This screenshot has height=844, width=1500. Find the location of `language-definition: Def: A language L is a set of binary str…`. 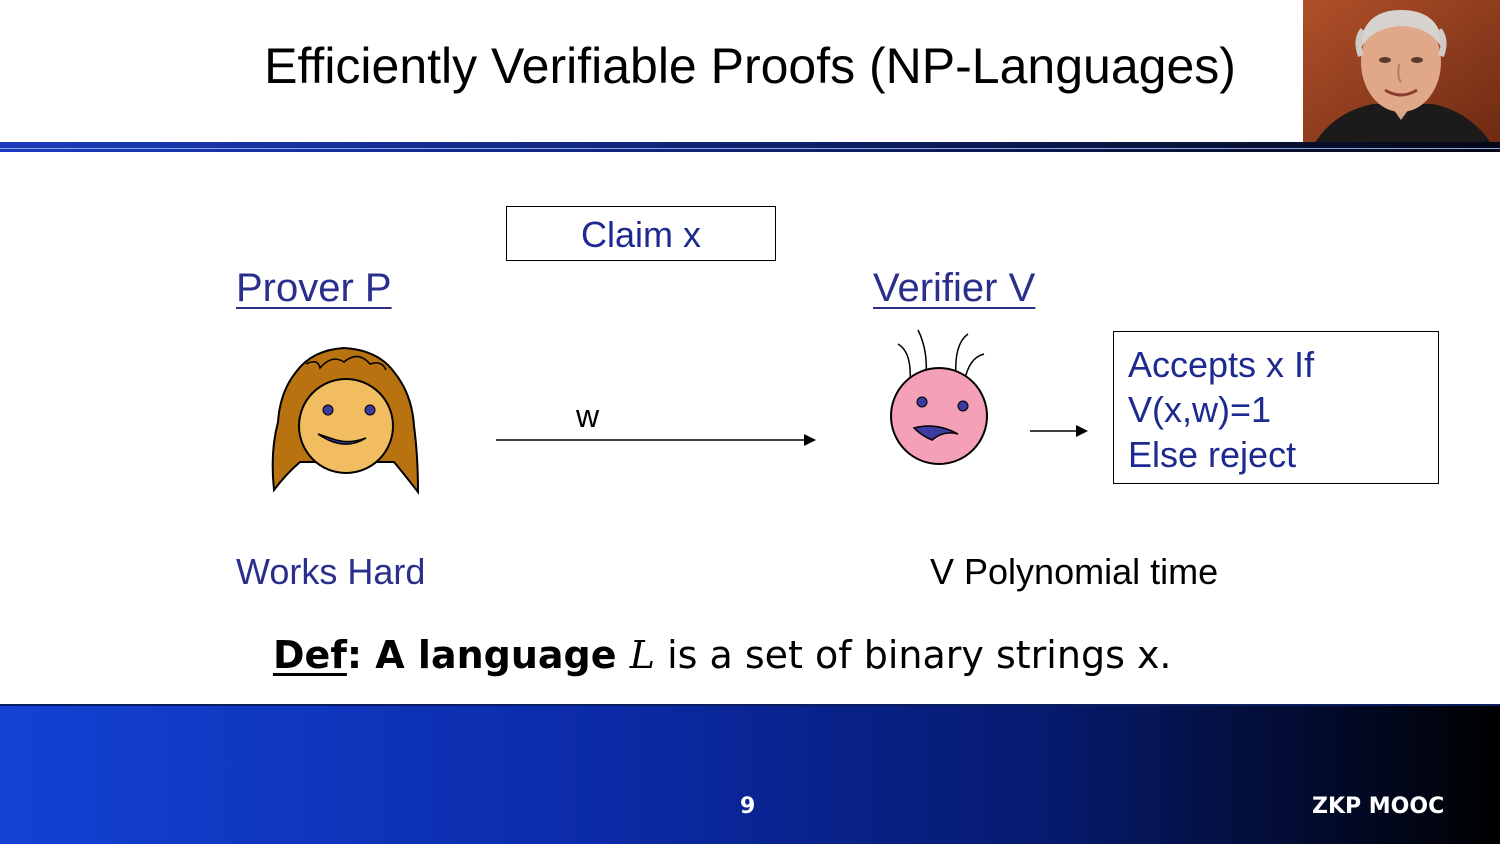

language-definition: Def: A language L is a set of binary str… is located at coordinates (722, 655).